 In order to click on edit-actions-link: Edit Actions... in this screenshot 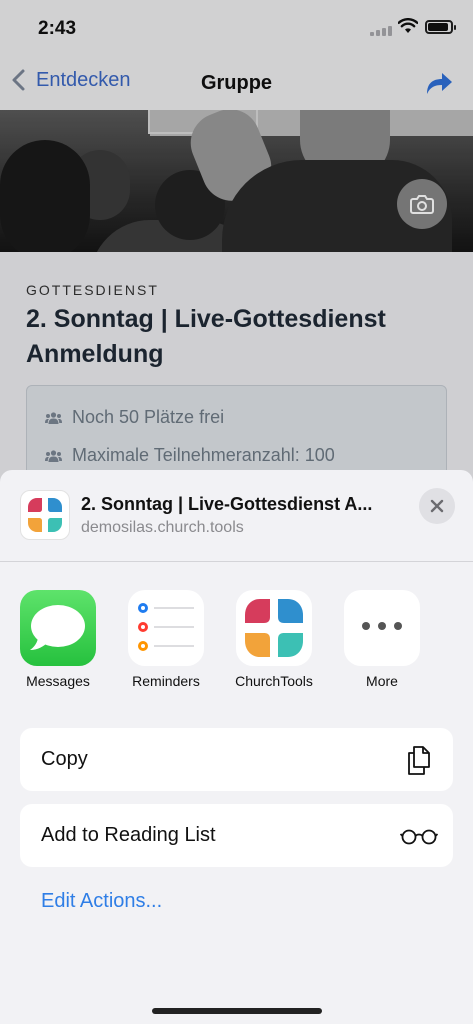, I will do `click(101, 901)`.